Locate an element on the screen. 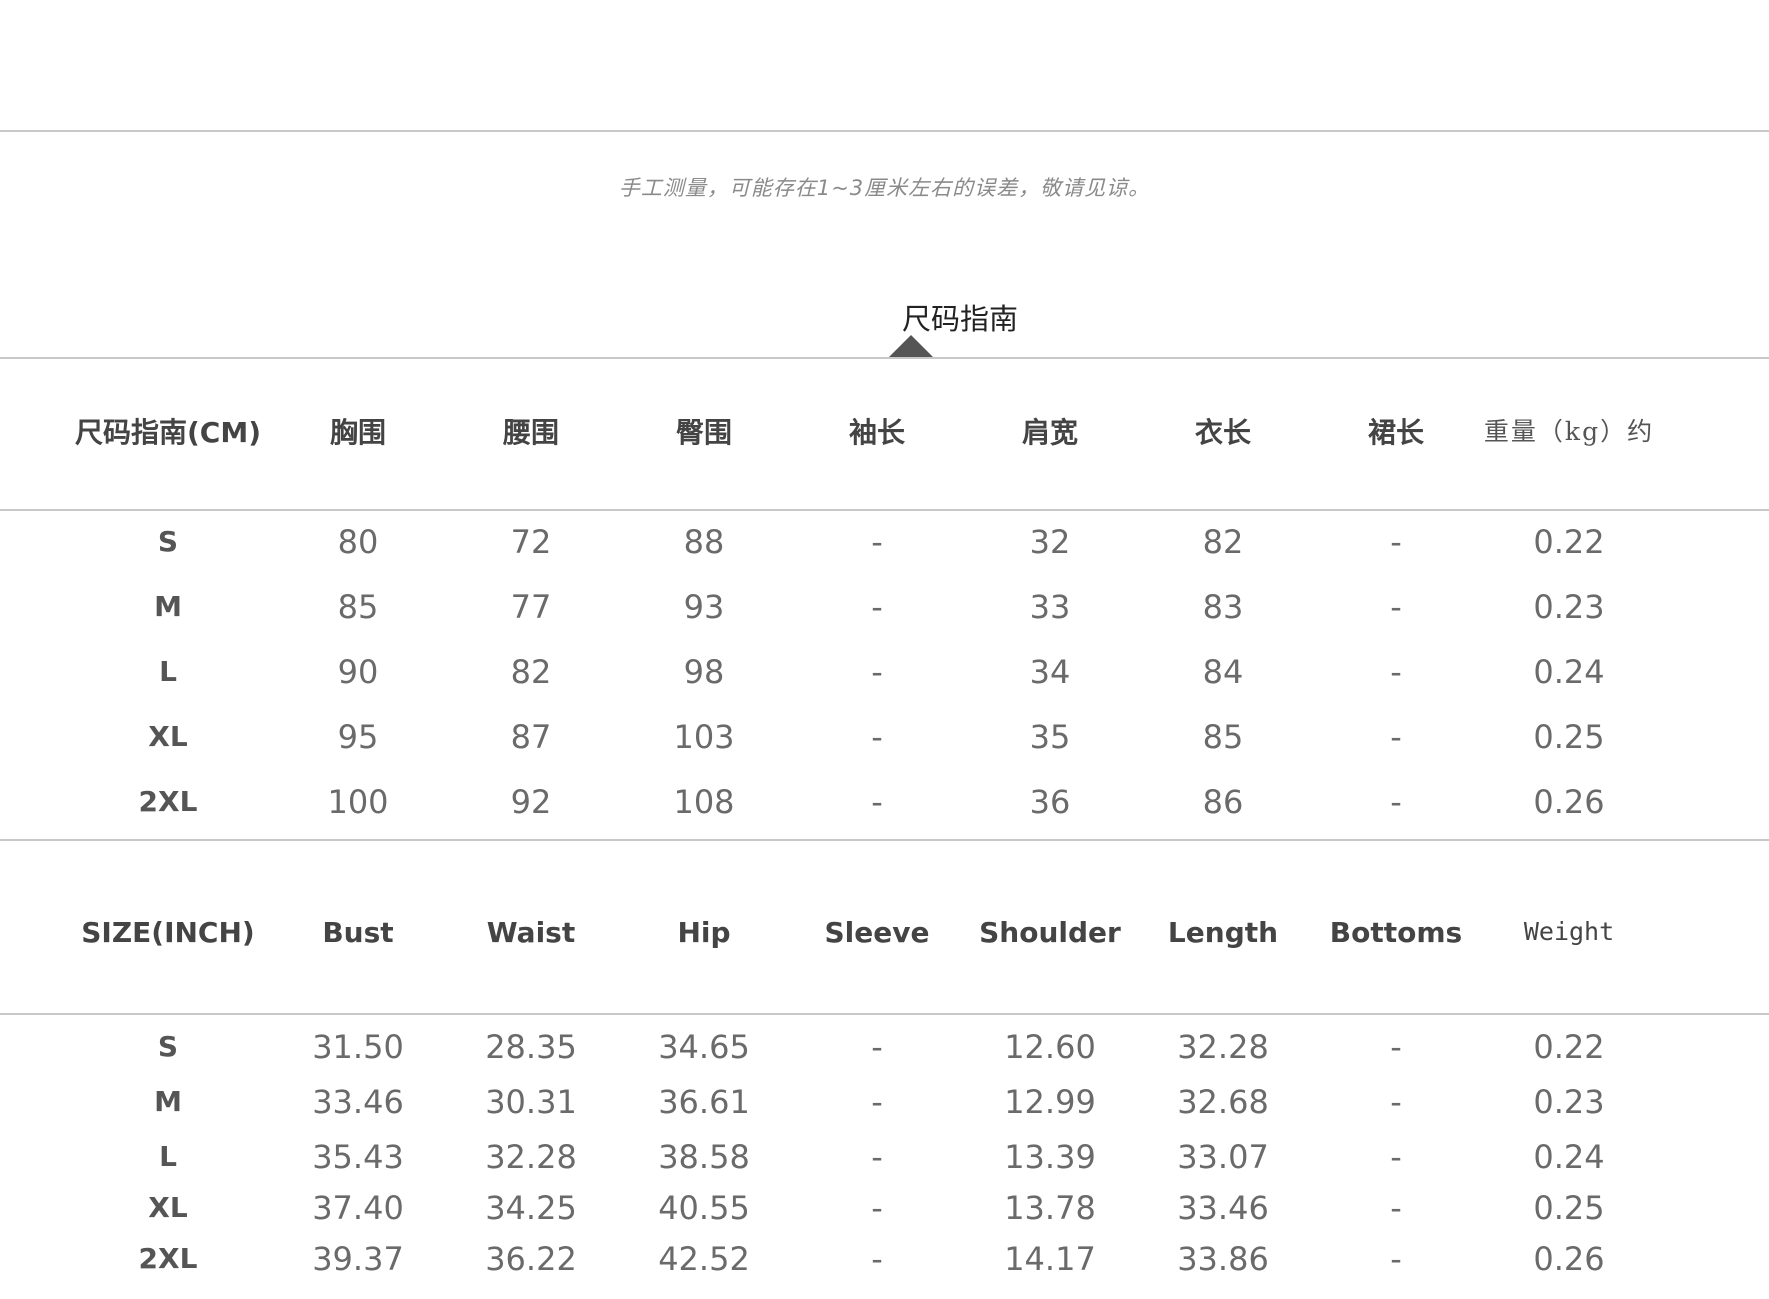 The image size is (1769, 1299). inch-table-cell: 0.24 is located at coordinates (1569, 1157).